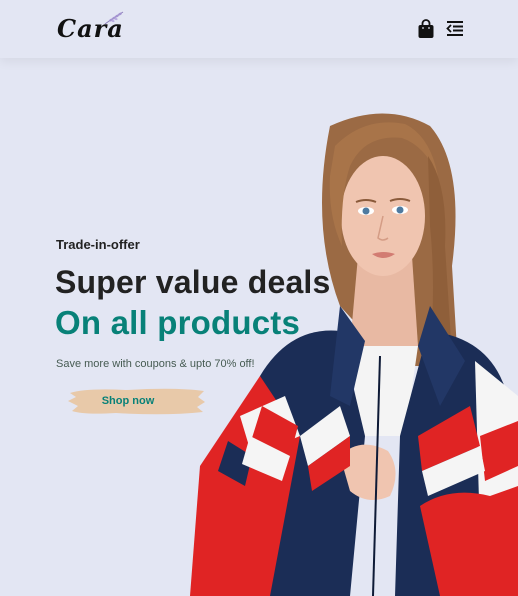  What do you see at coordinates (95, 28) in the screenshot?
I see `logo: Cara` at bounding box center [95, 28].